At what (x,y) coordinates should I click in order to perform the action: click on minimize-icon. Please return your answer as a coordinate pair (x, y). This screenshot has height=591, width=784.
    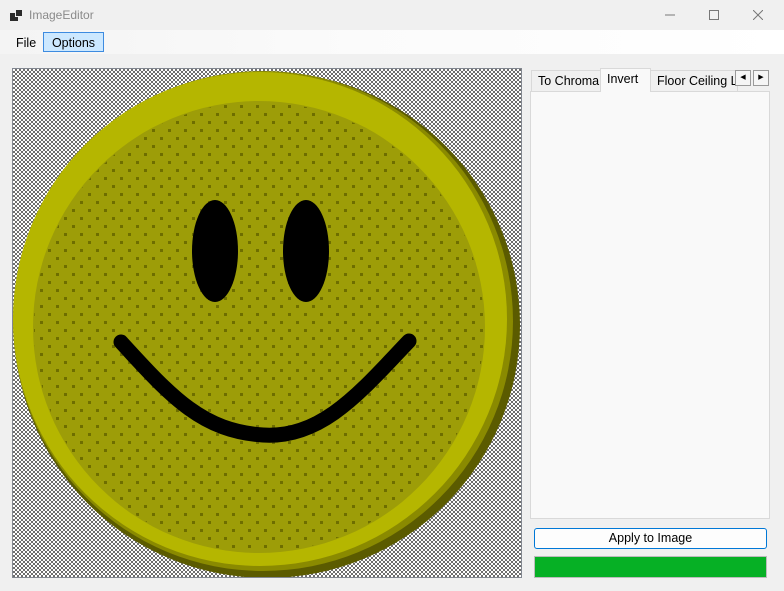
    Looking at the image, I should click on (670, 15).